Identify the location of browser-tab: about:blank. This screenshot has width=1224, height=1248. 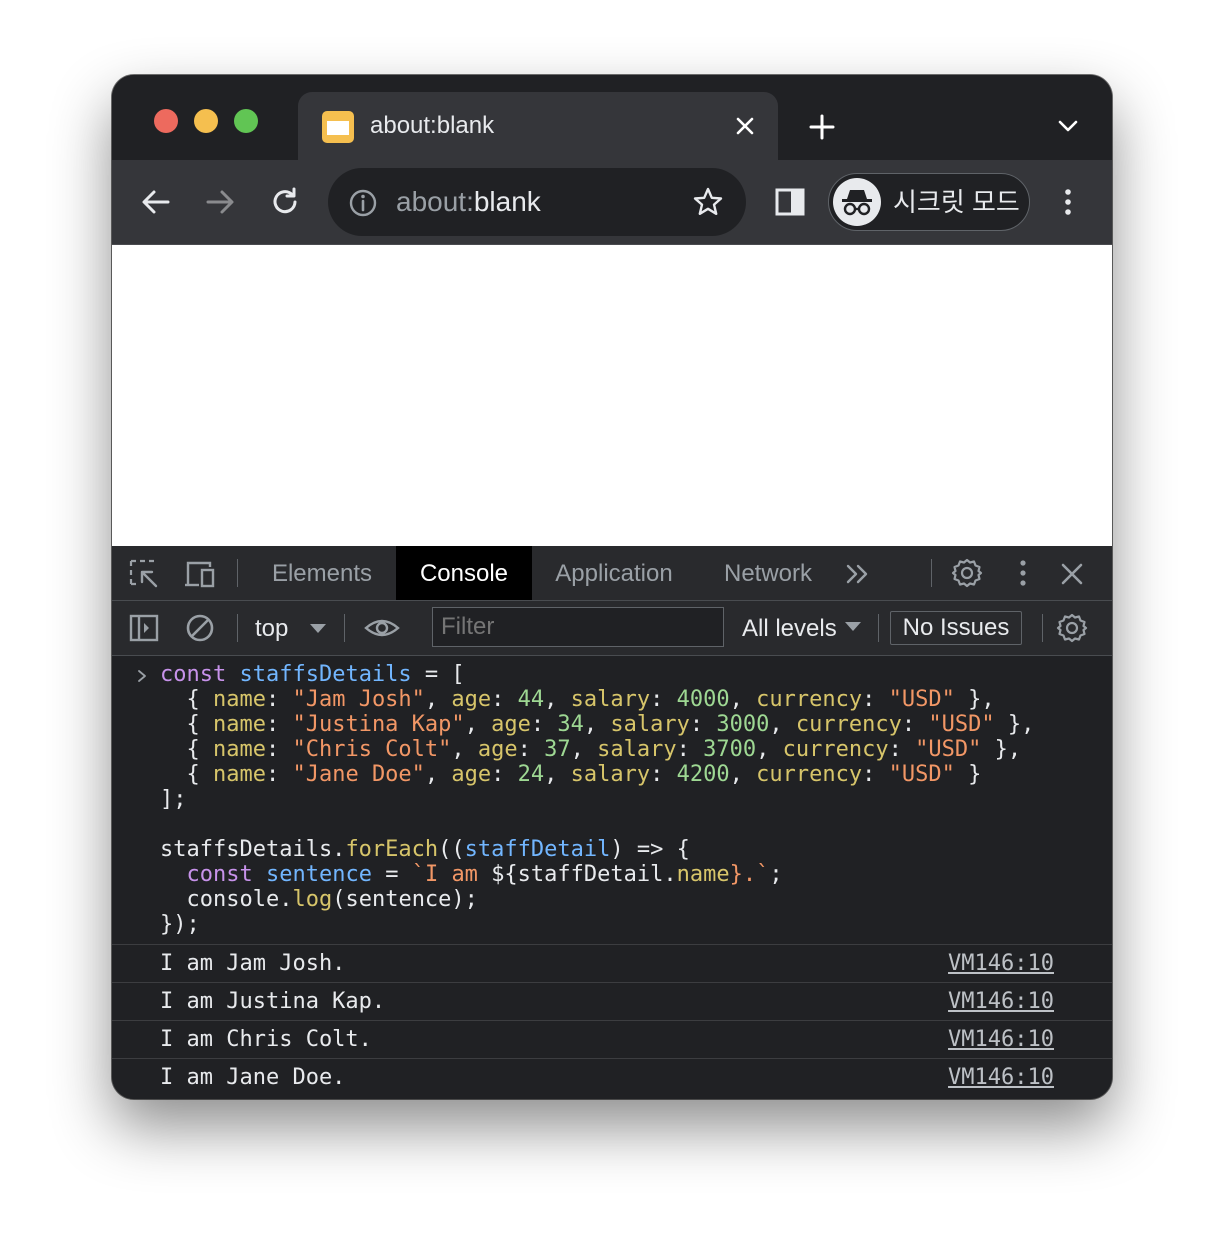
(538, 126).